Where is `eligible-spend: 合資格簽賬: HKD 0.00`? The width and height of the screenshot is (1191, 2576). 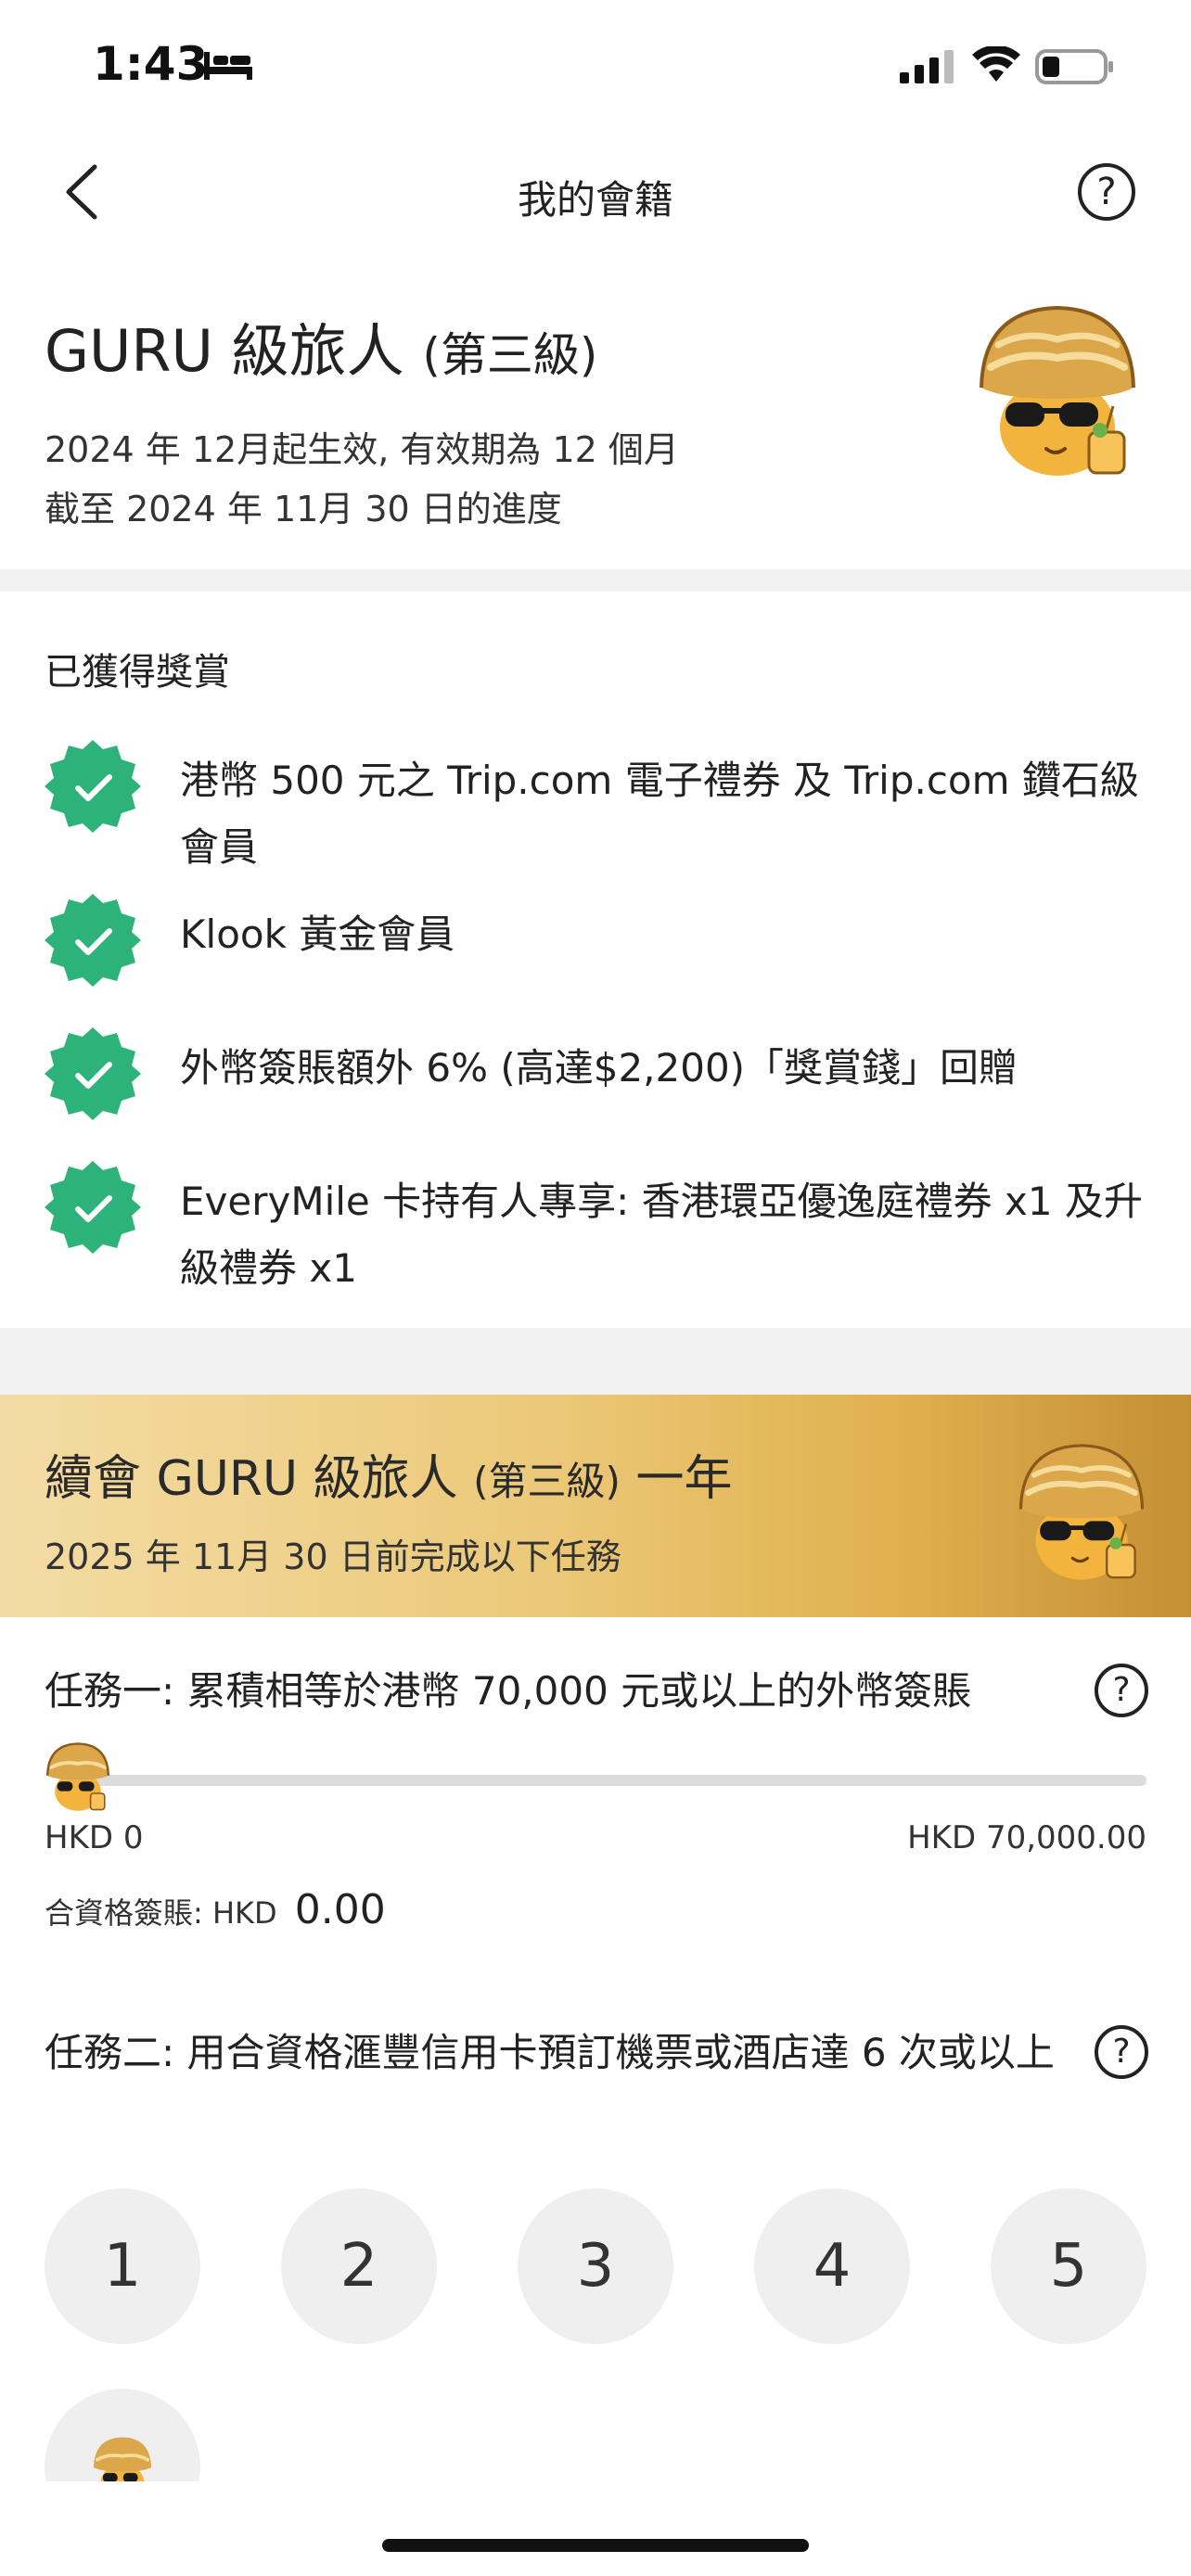
eligible-spend: 合資格簽賬: HKD 0.00 is located at coordinates (215, 1910).